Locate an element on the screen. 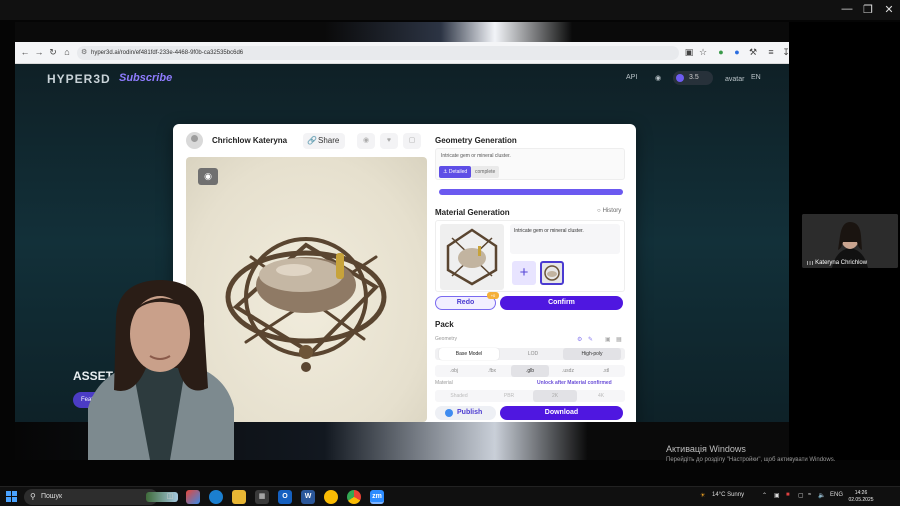 The width and height of the screenshot is (900, 506). reference-thumbnail-image is located at coordinates (552, 273).